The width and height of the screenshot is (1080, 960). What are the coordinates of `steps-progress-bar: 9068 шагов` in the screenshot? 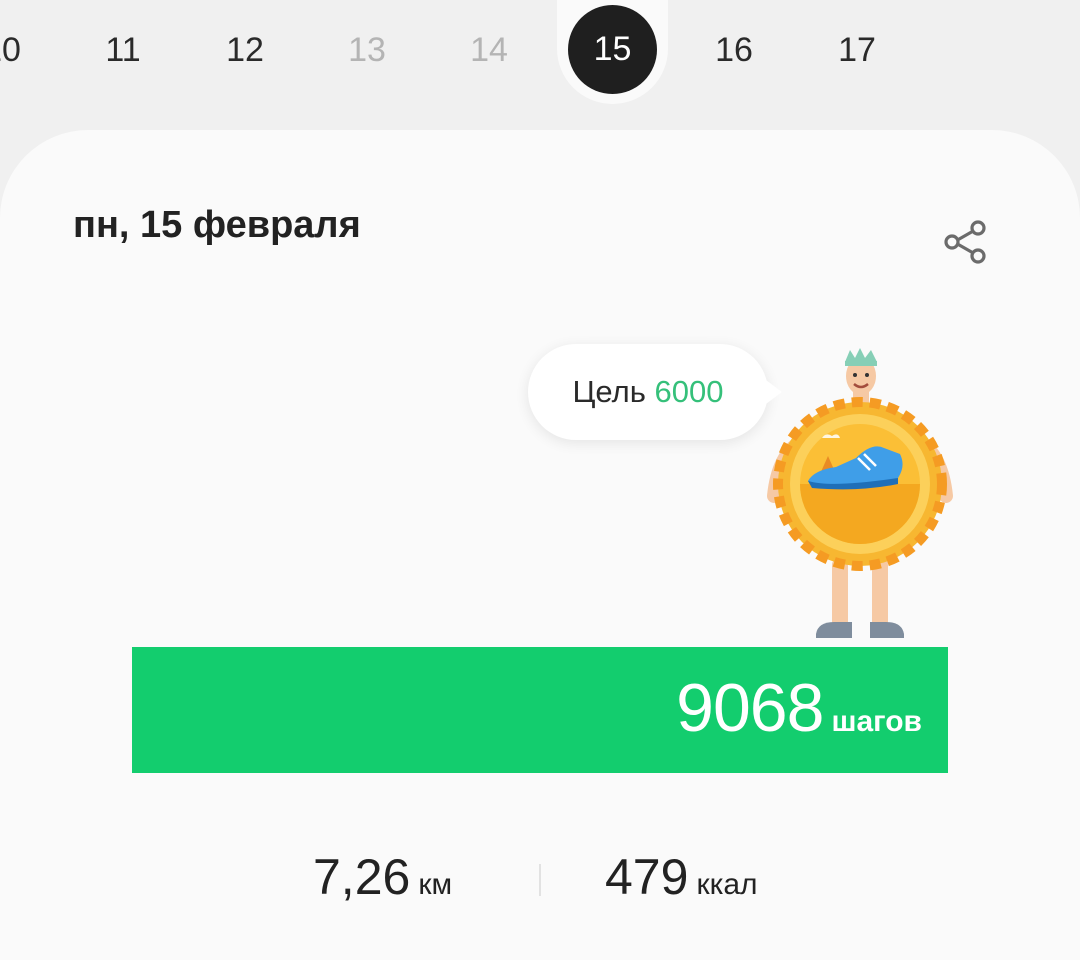 It's located at (540, 710).